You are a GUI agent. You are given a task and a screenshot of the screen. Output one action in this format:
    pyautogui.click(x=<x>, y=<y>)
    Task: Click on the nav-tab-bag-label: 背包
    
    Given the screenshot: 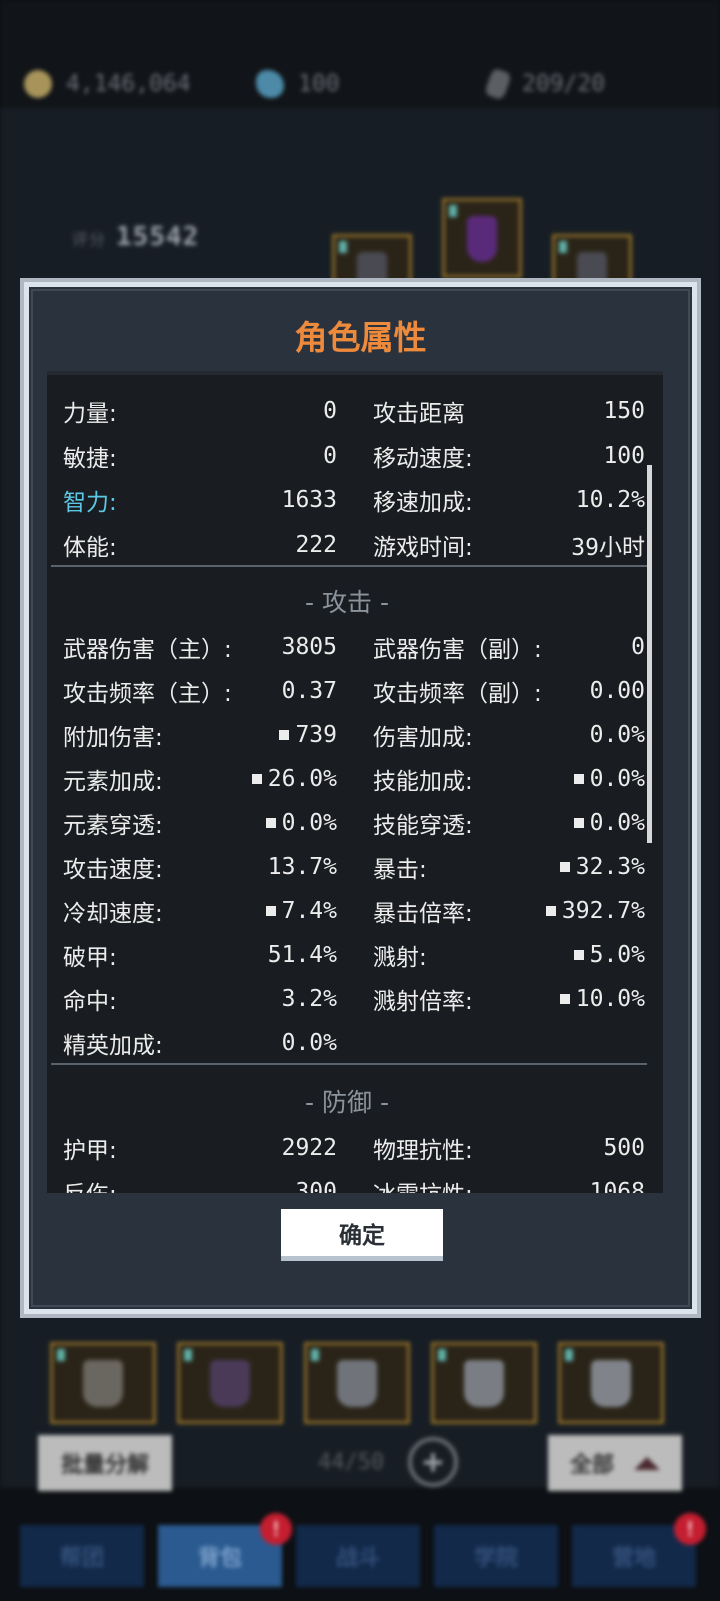 What is the action you would take?
    pyautogui.click(x=219, y=1558)
    